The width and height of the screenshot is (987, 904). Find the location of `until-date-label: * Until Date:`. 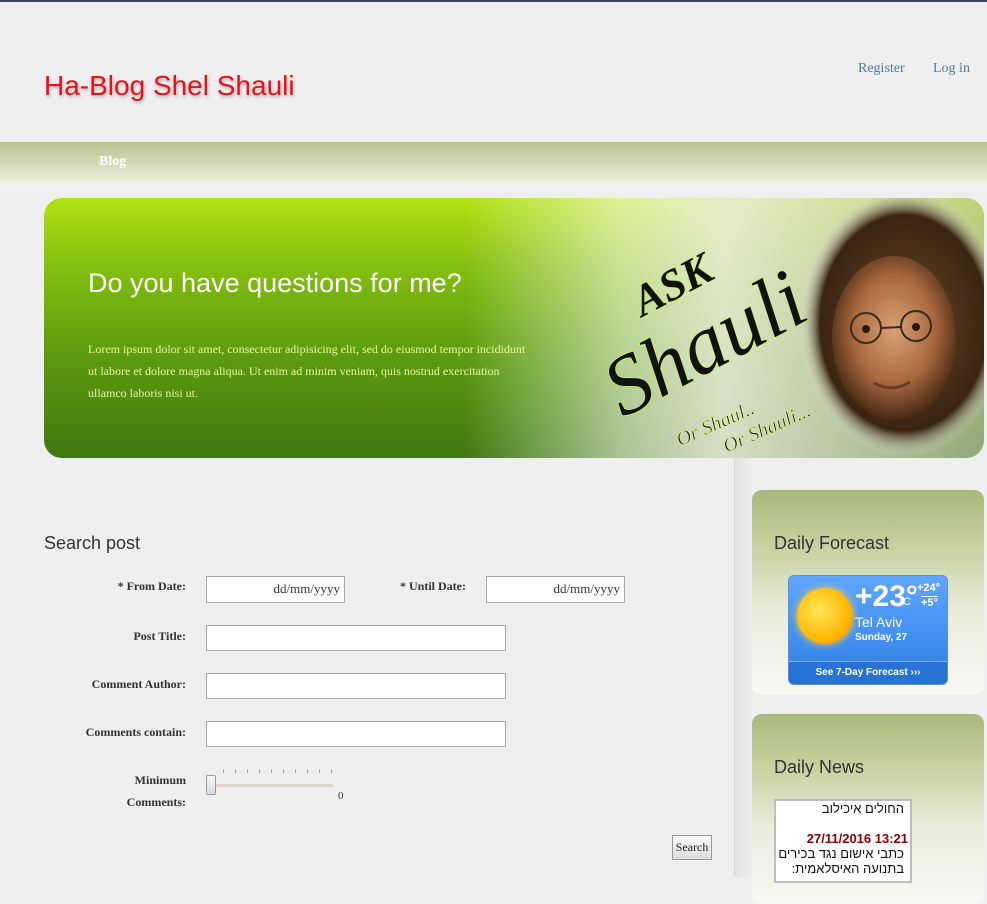

until-date-label: * Until Date: is located at coordinates (433, 586).